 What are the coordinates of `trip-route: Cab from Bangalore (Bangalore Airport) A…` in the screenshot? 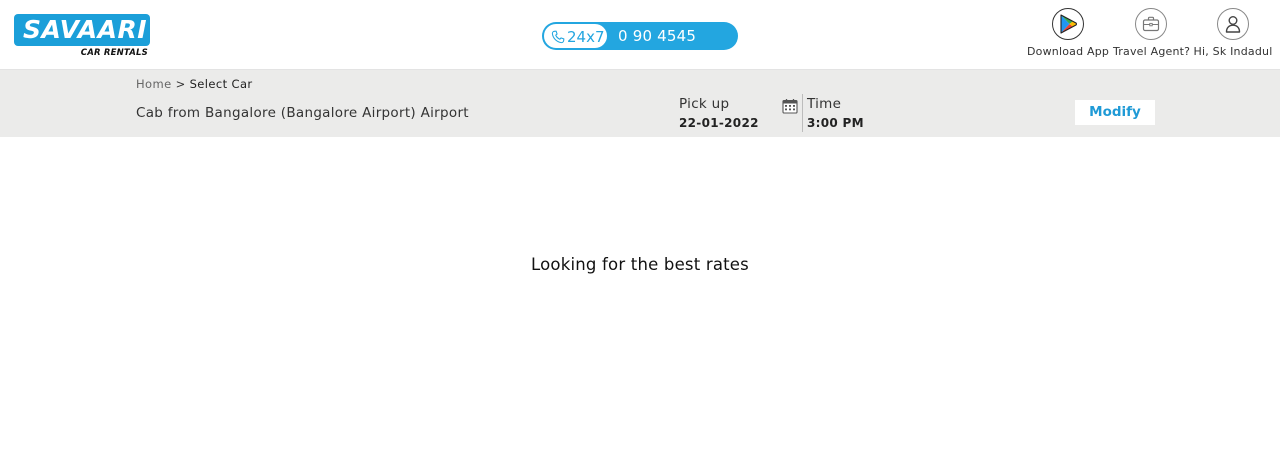 It's located at (302, 113).